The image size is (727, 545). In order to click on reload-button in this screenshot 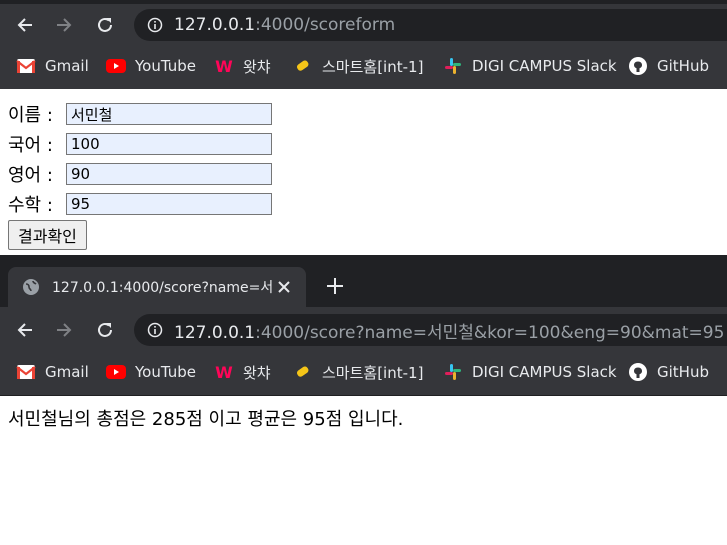, I will do `click(105, 25)`.